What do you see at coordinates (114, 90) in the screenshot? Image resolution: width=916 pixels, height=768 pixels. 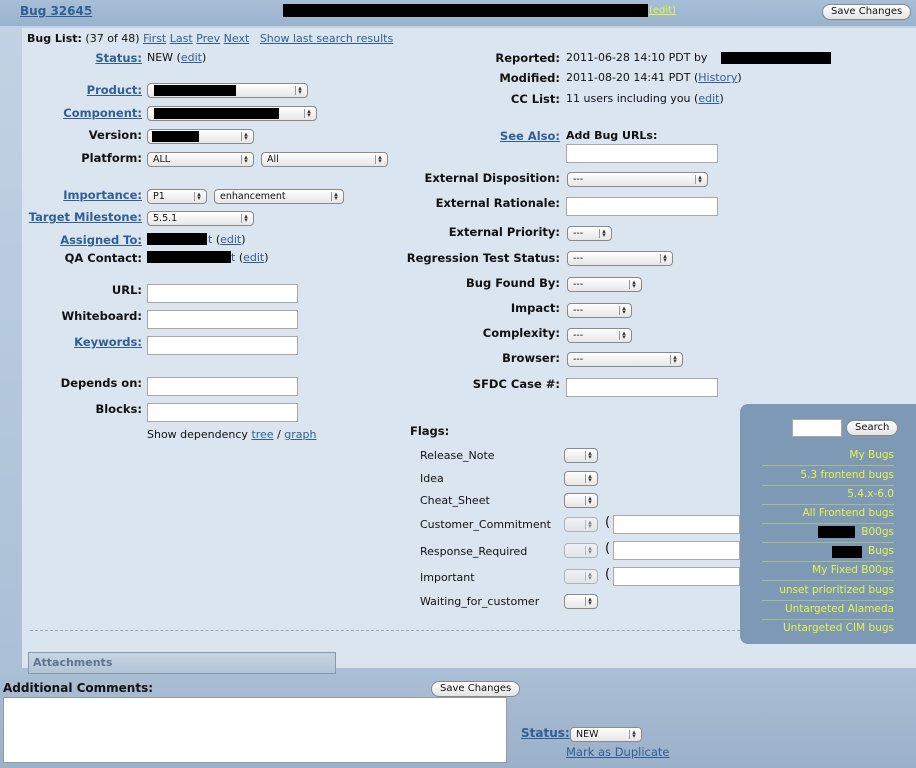 I see `product-help-link: Product:` at bounding box center [114, 90].